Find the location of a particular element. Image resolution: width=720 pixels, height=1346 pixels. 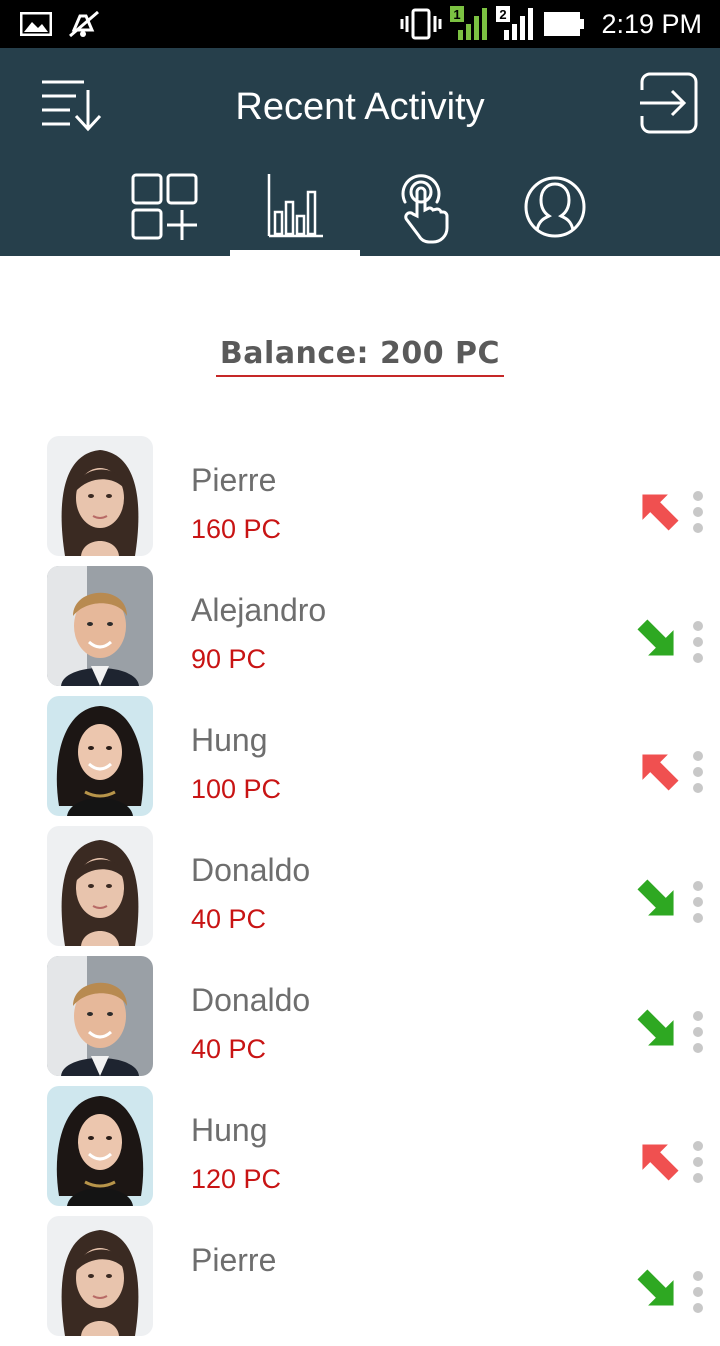

active-tab-indicator is located at coordinates (295, 253).